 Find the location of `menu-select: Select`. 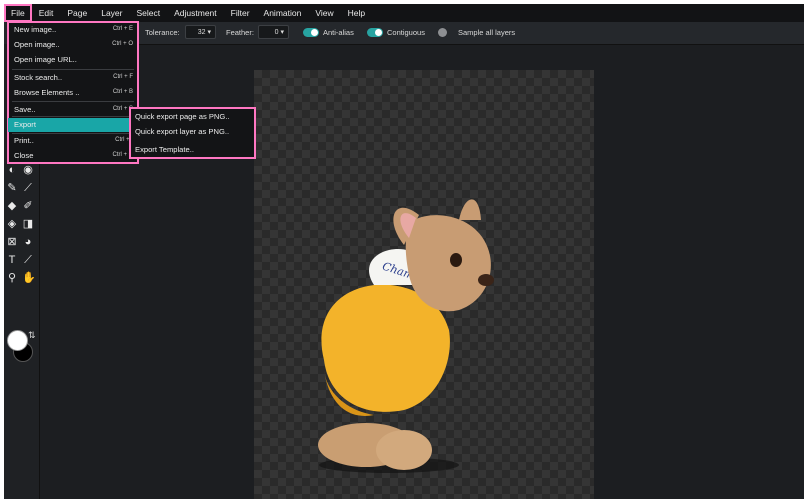

menu-select: Select is located at coordinates (148, 13).